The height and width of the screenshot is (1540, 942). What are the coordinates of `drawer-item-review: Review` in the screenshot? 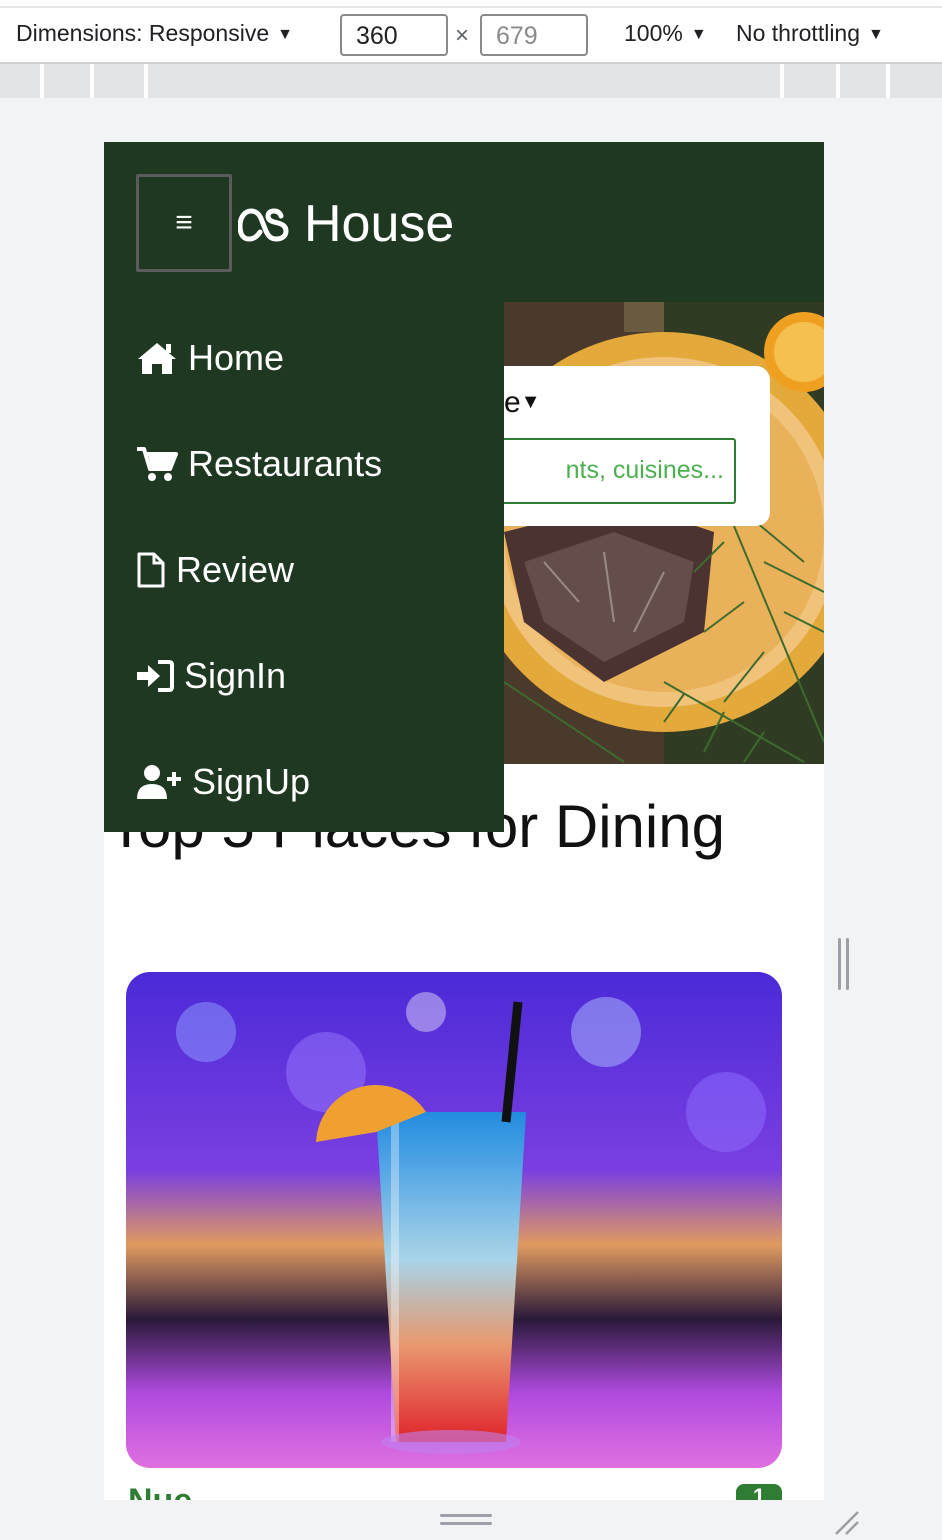 It's located at (215, 570).